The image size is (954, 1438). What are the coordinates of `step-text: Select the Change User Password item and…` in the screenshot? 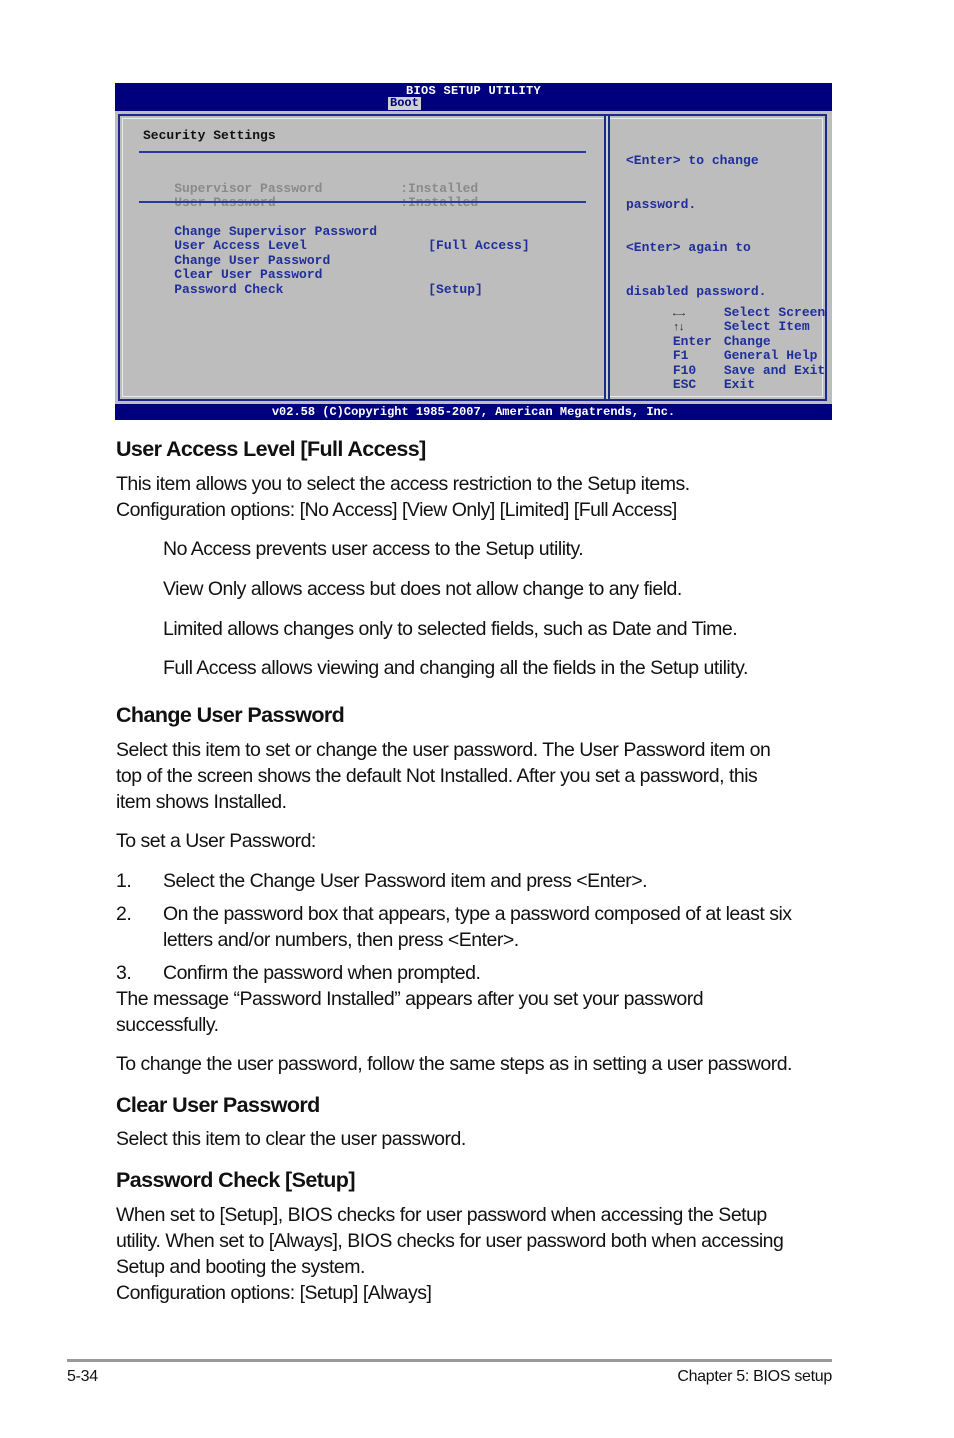 It's located at (405, 881).